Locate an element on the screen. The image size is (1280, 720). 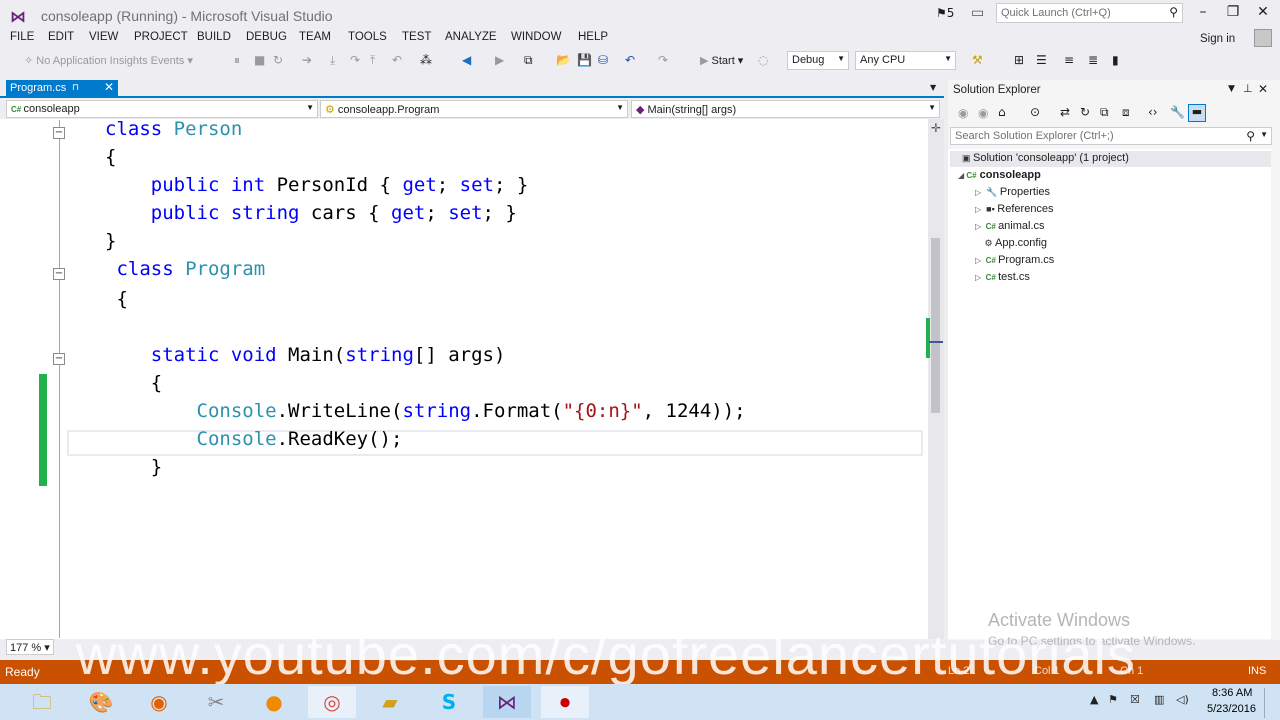
volume-icon: ◁) is located at coordinates (1182, 699).